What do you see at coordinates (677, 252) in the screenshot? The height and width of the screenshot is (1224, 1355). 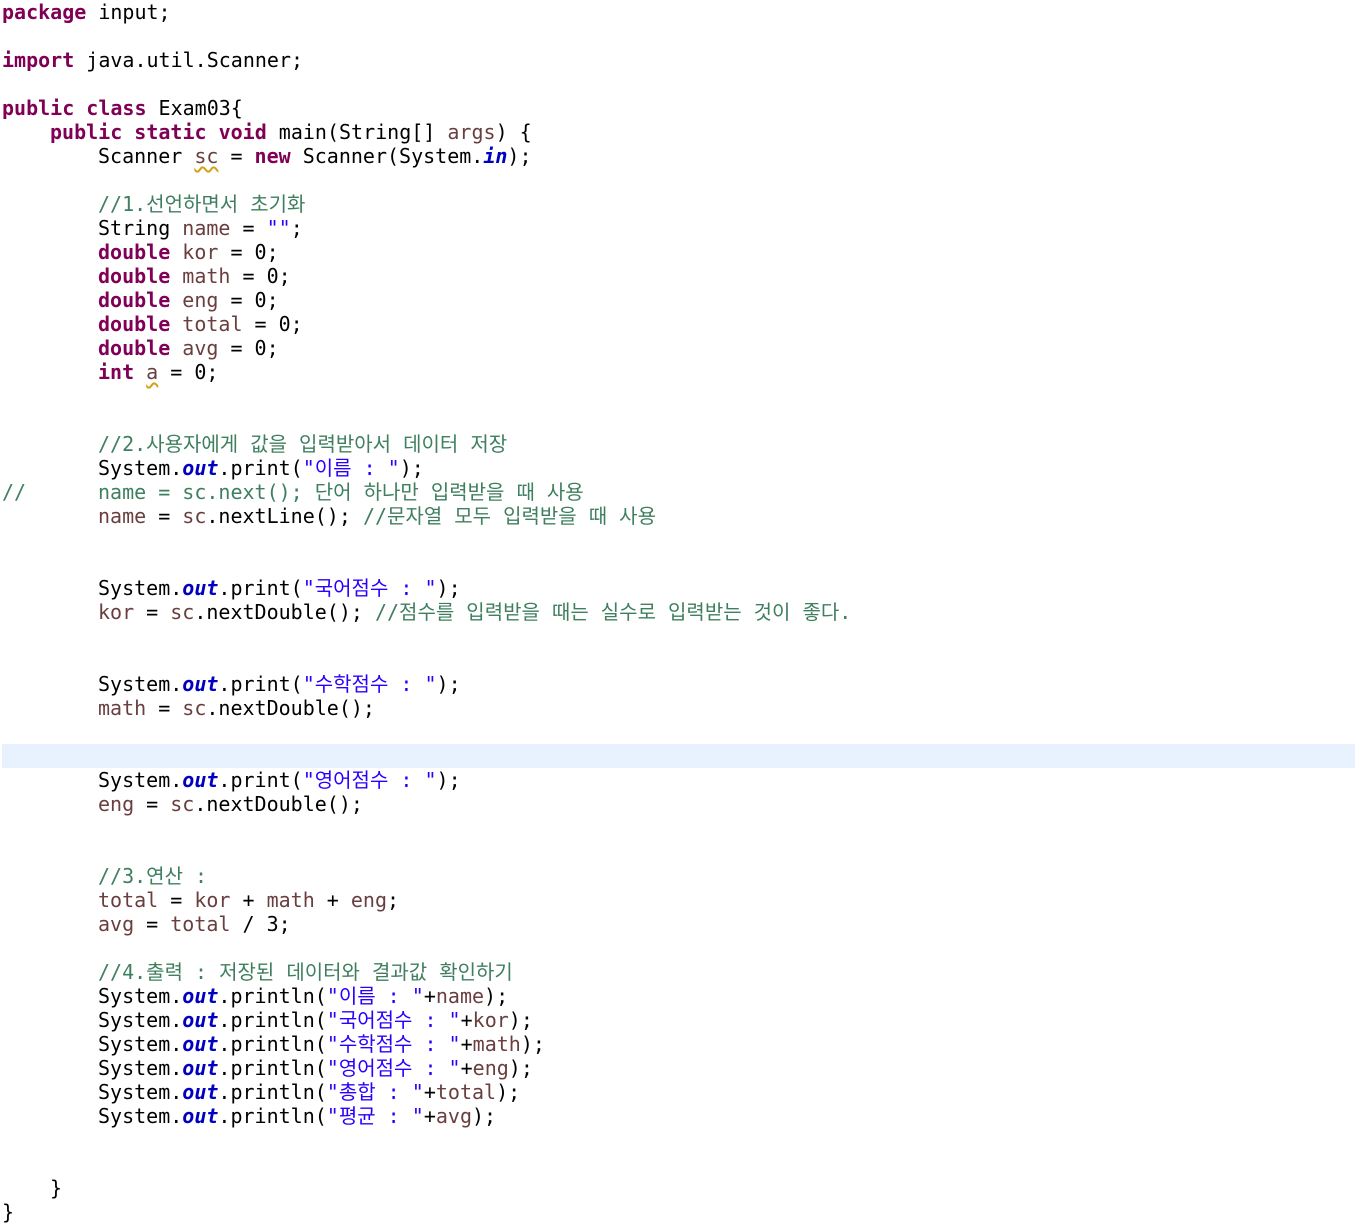 I see `code-line: double kor = 0;` at bounding box center [677, 252].